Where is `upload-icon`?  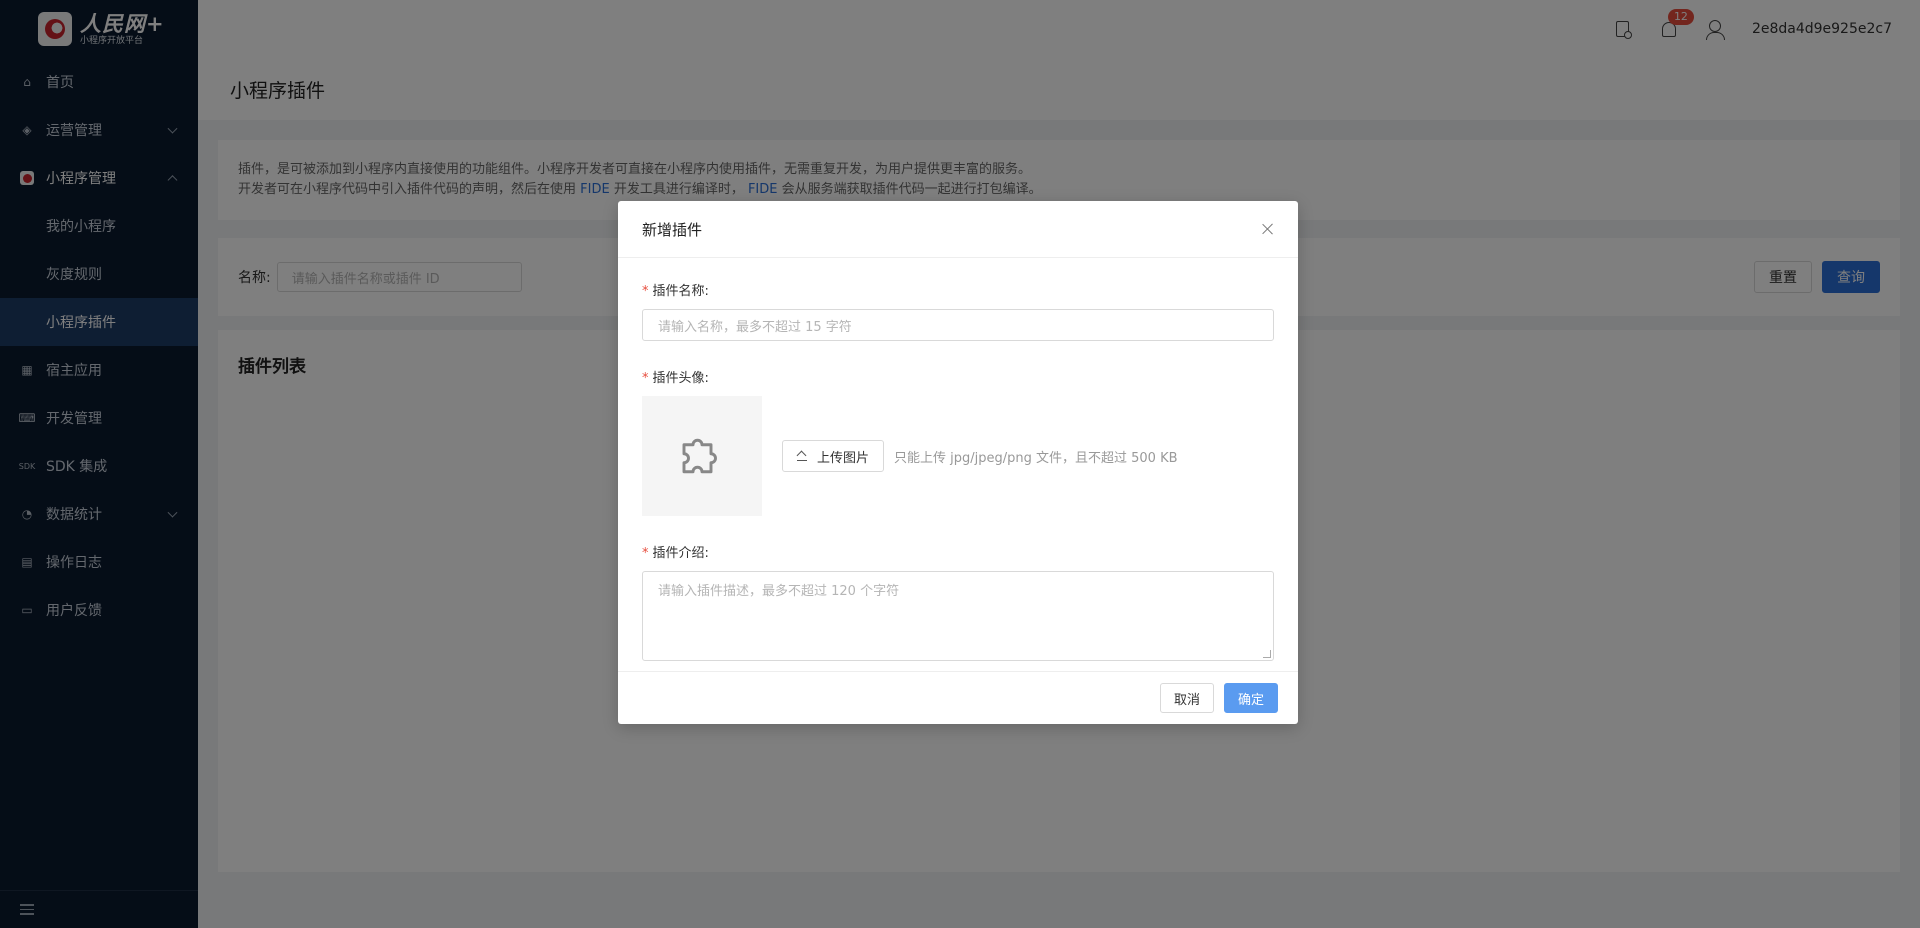 upload-icon is located at coordinates (802, 456).